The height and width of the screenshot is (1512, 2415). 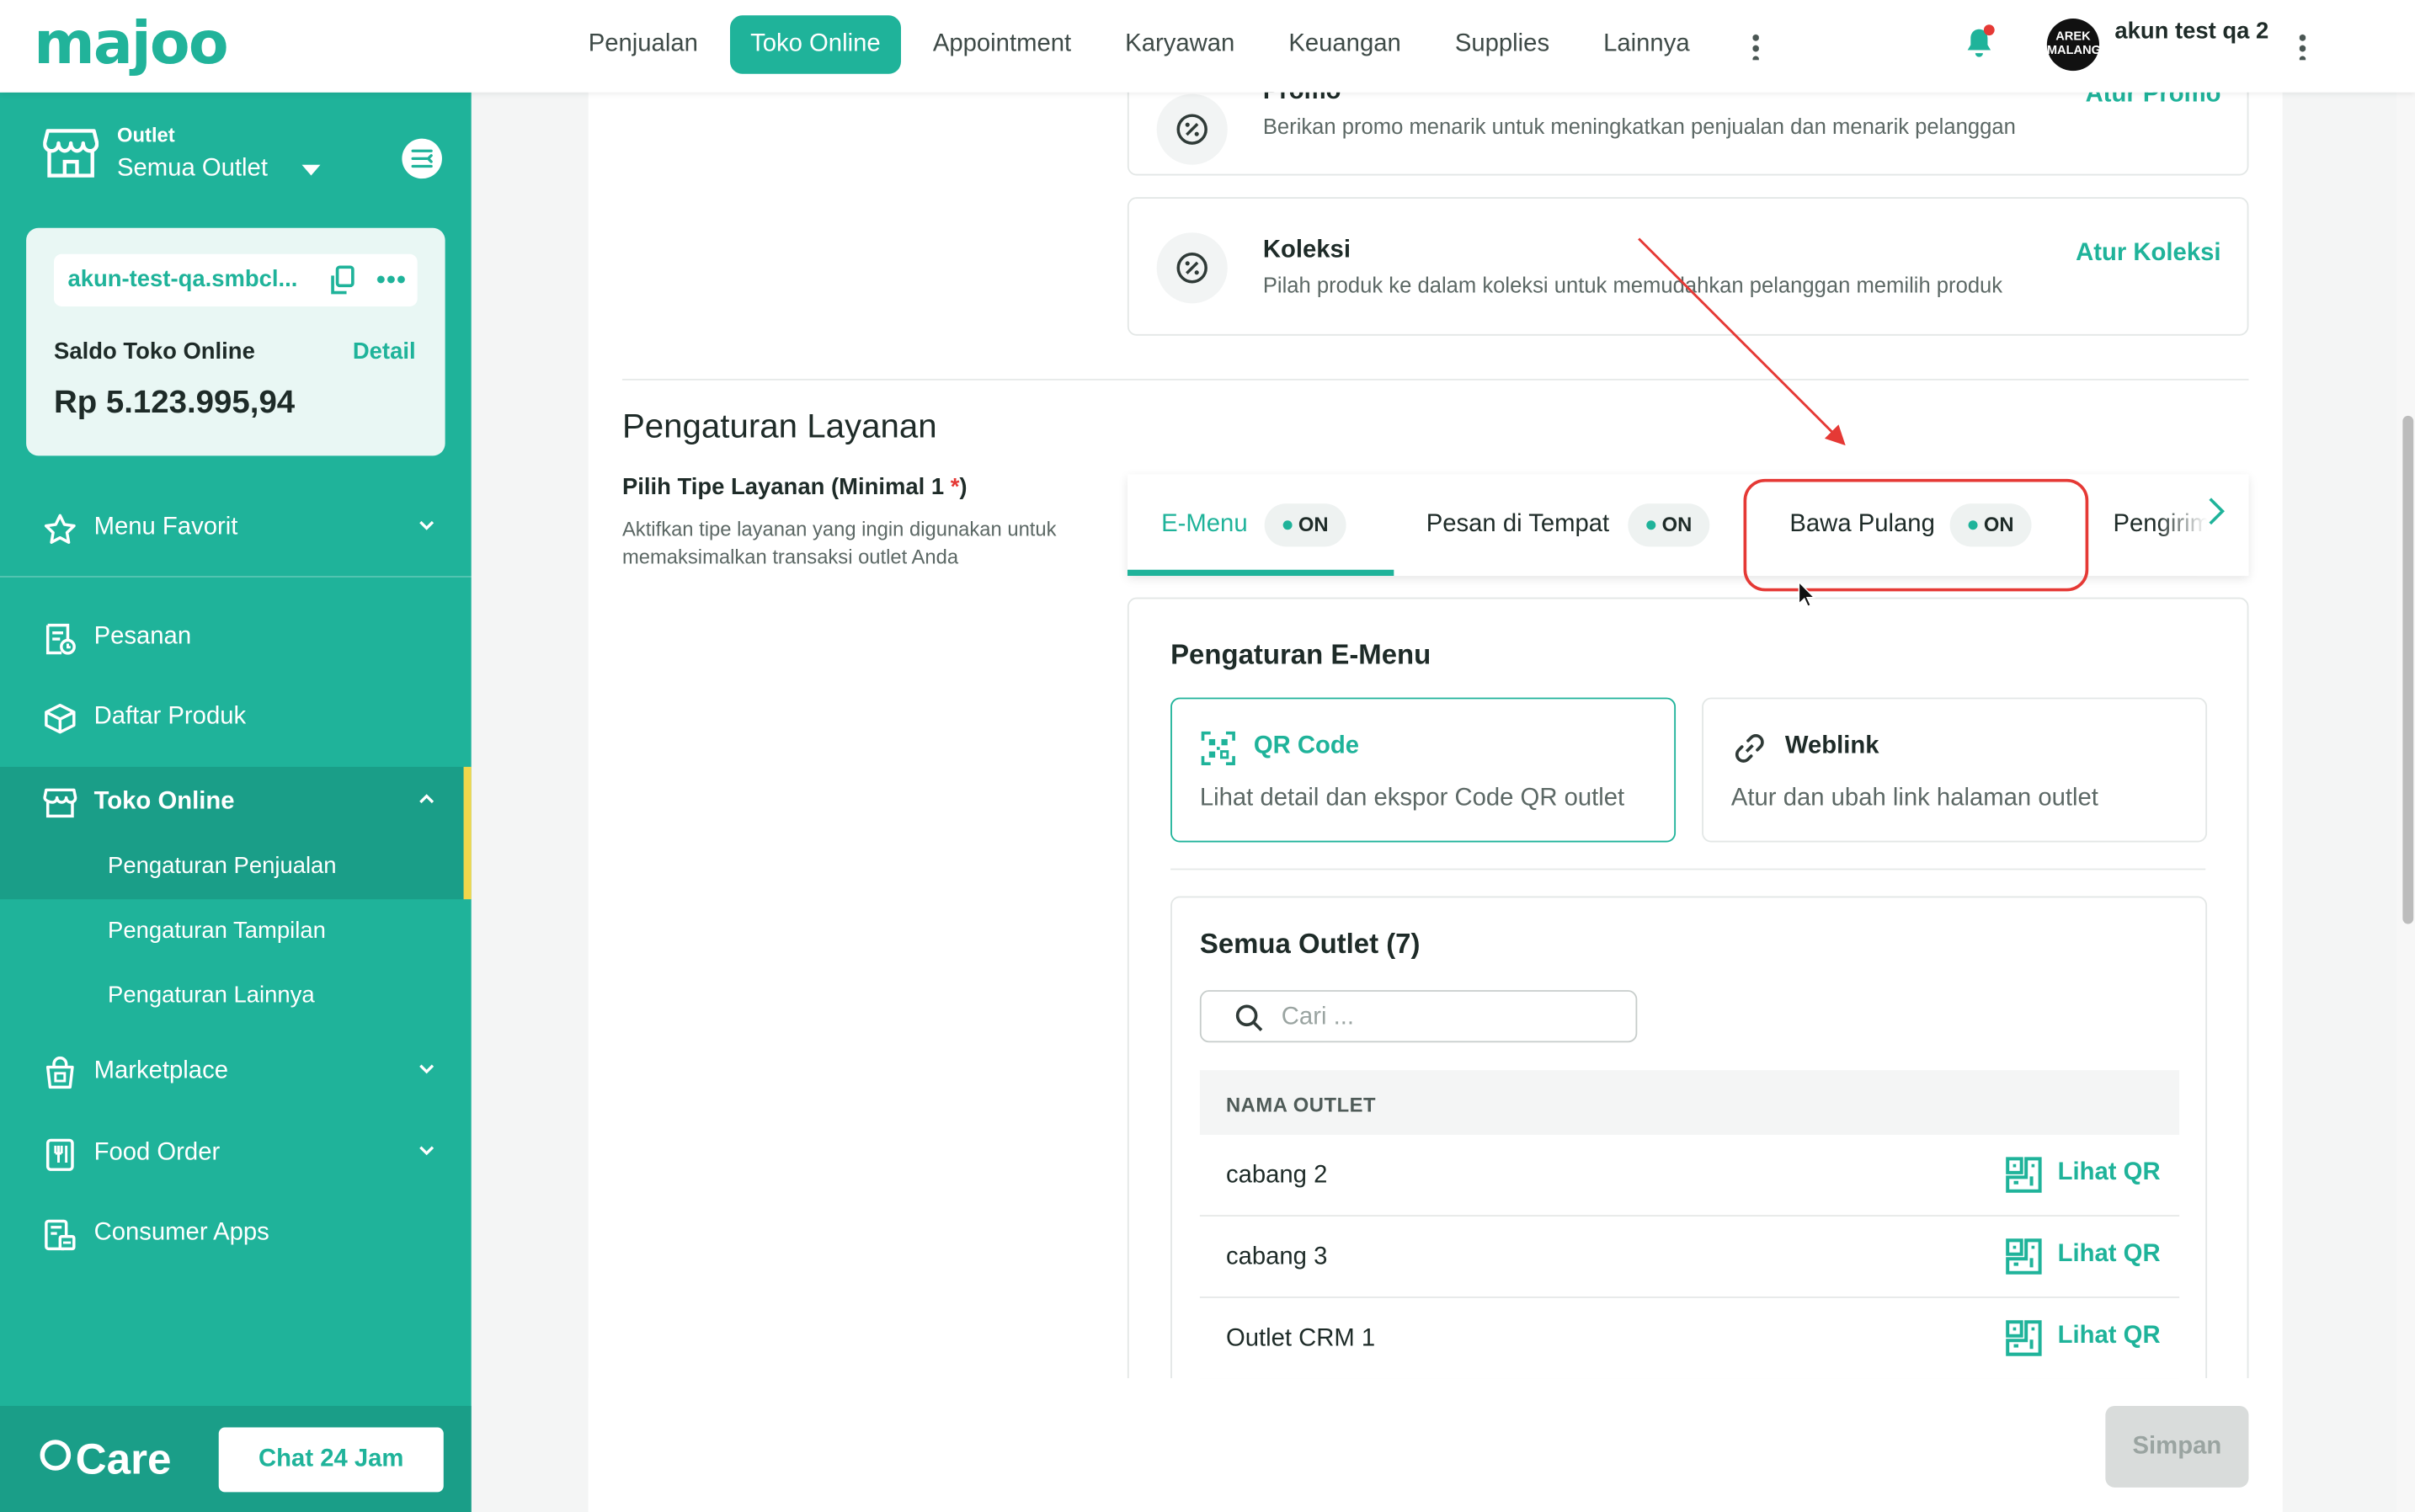 I want to click on care-footer: Care Chat 24 Jam, so click(x=236, y=1458).